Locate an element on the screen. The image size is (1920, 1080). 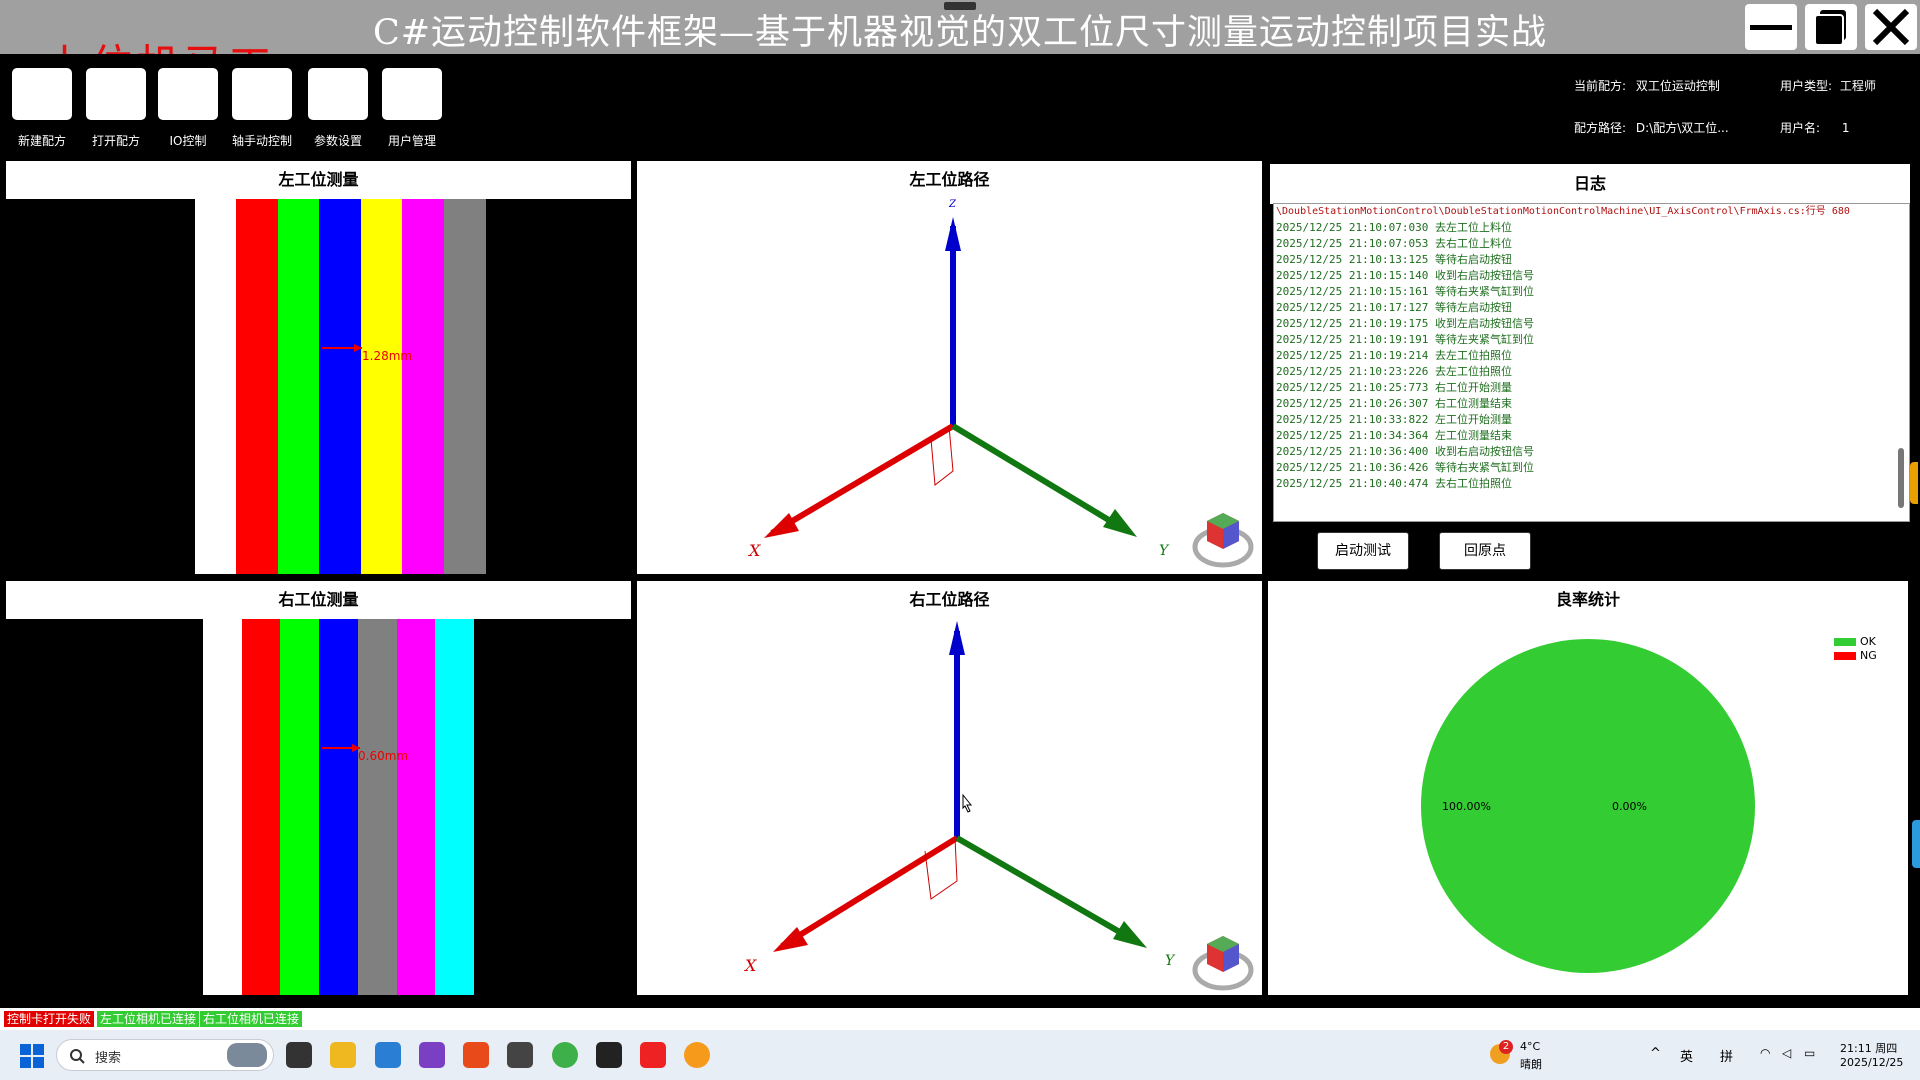
status-left-camera: 左工位相机已连接 is located at coordinates (148, 1019).